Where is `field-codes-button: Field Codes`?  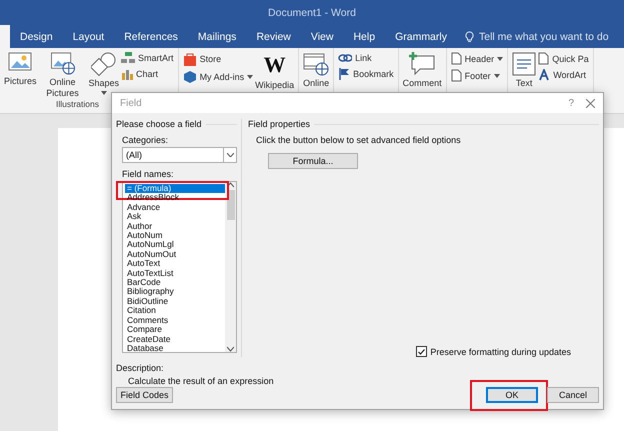
field-codes-button: Field Codes is located at coordinates (144, 395).